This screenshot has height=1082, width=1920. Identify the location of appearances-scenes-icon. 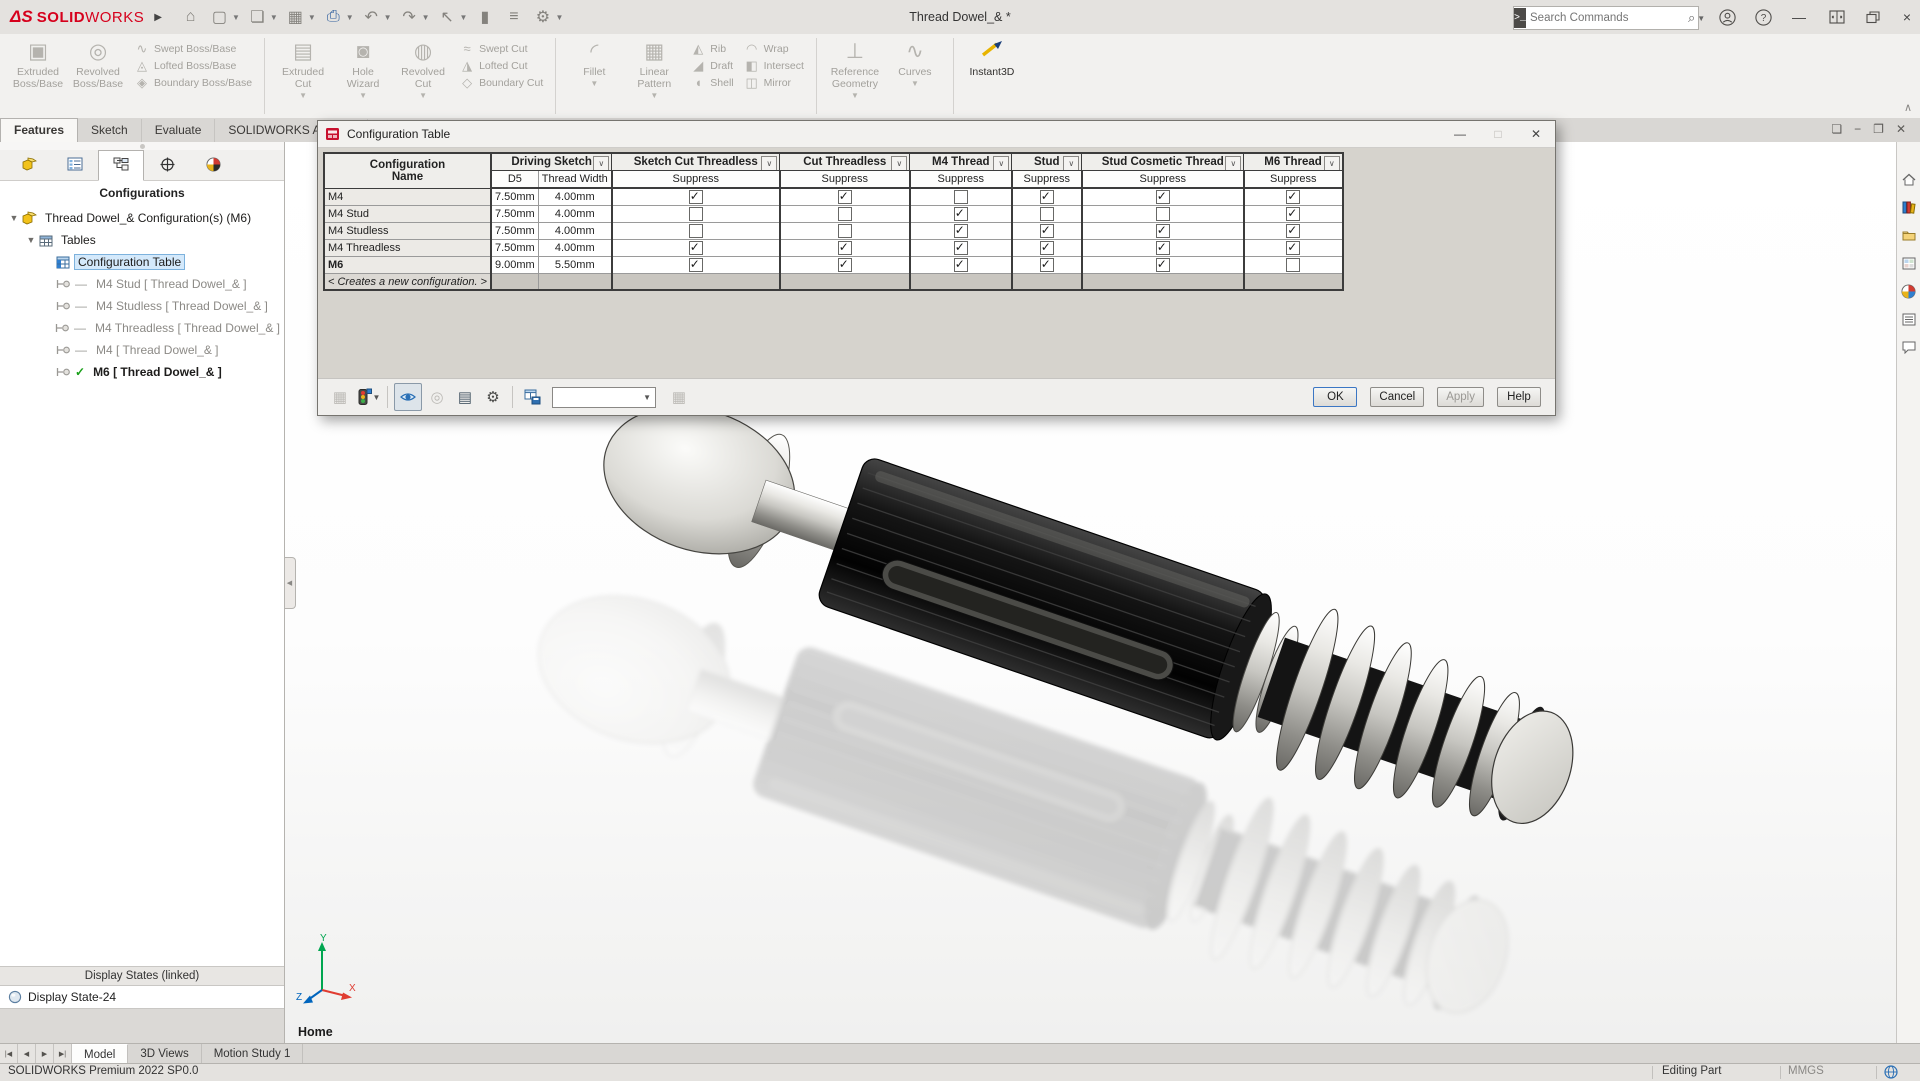
(1909, 291).